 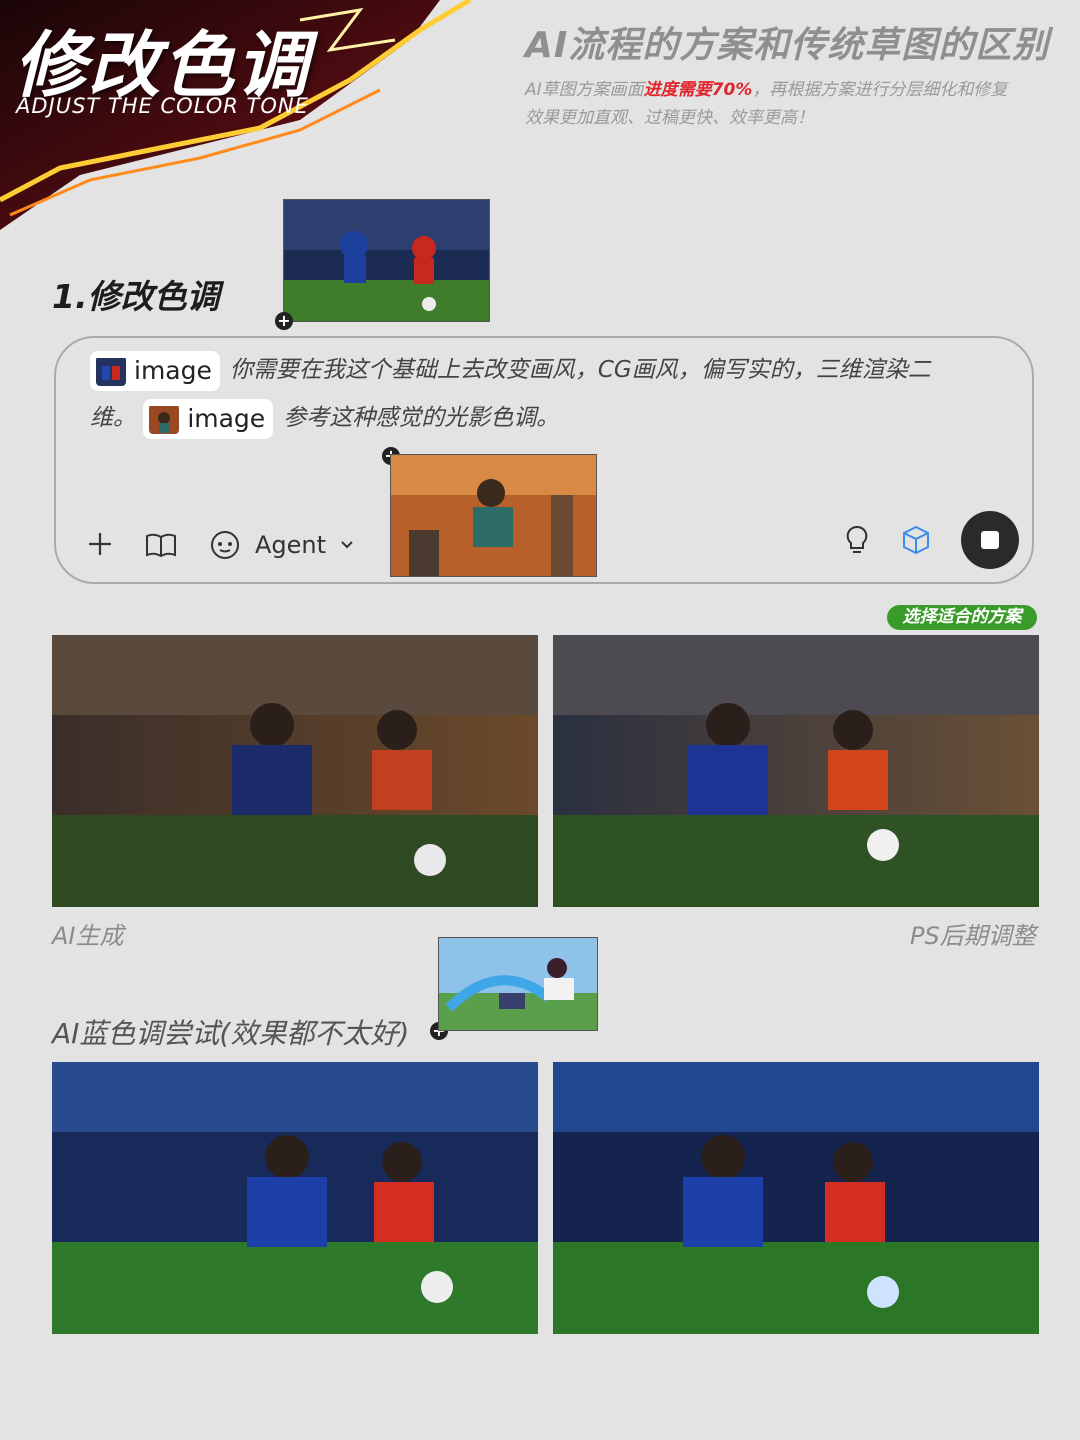 I want to click on 3d-mode-button, so click(x=916, y=542).